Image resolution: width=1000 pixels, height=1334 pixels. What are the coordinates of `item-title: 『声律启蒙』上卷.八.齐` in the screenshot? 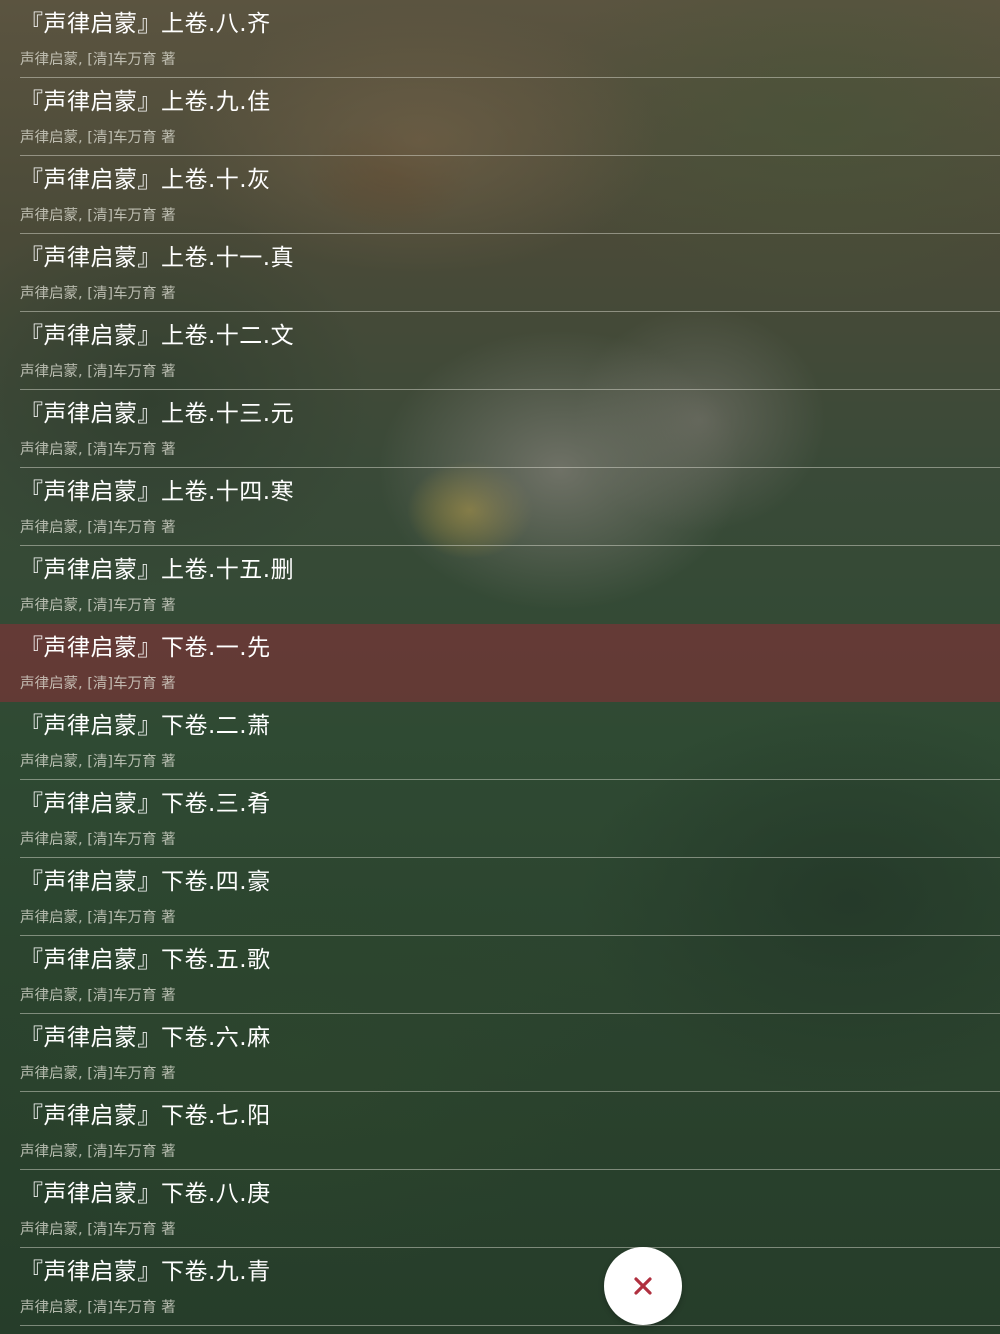 It's located at (145, 24).